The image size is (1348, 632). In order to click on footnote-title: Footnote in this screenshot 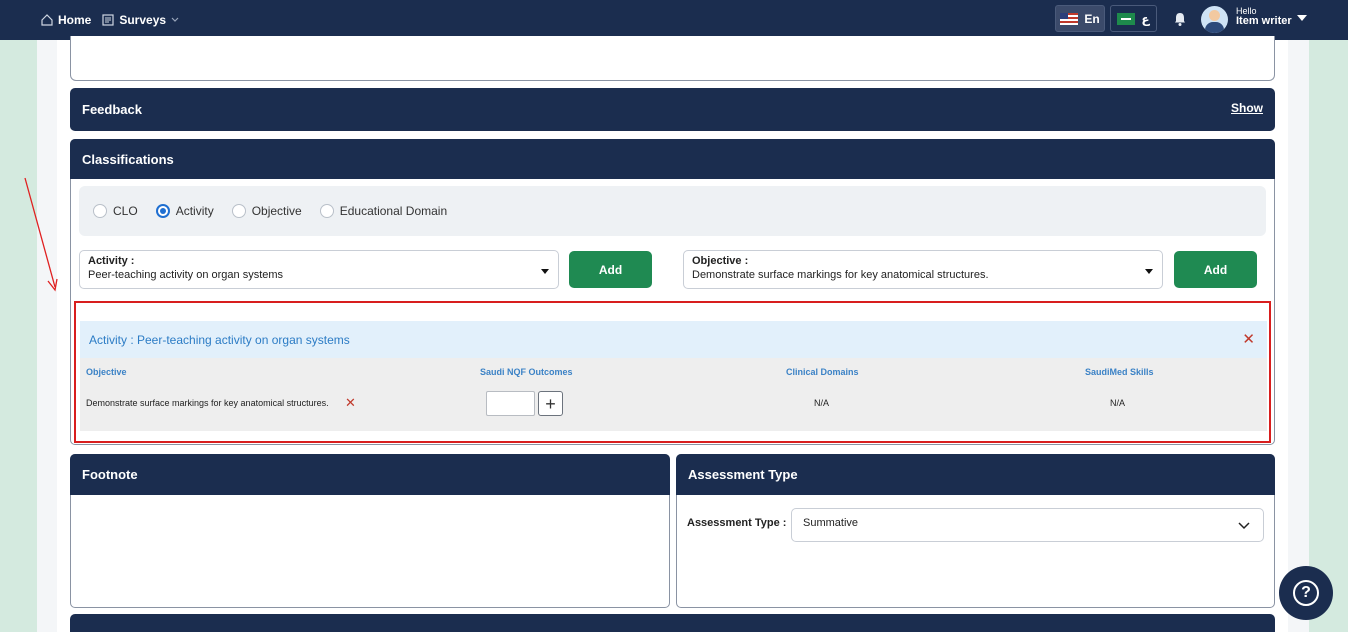, I will do `click(110, 474)`.